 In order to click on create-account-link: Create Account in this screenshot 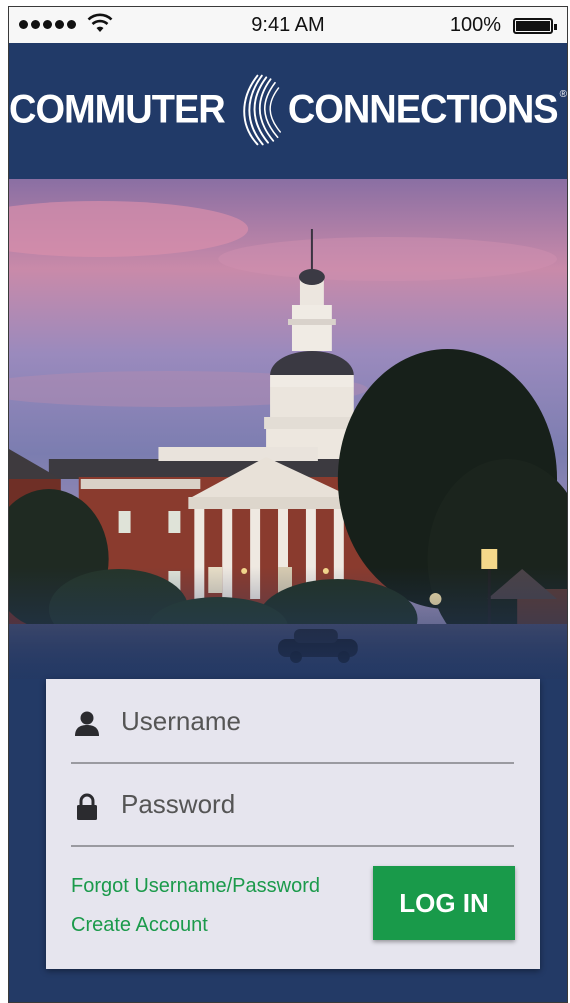, I will do `click(139, 925)`.